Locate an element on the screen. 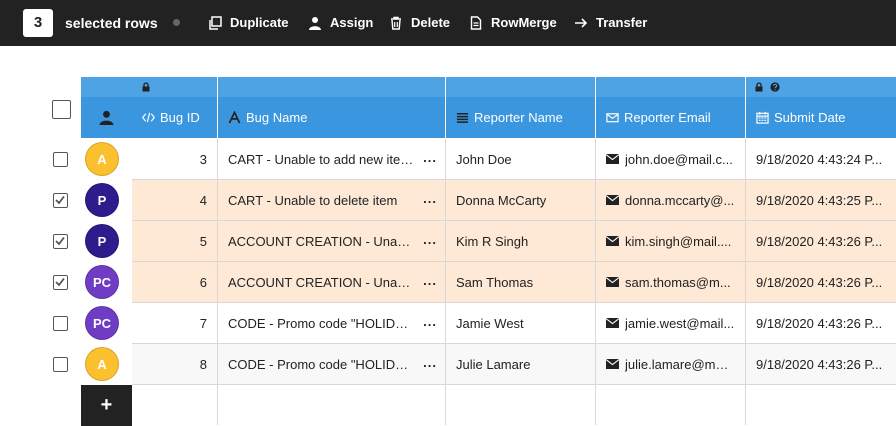  bug-id-value: 8 is located at coordinates (203, 364).